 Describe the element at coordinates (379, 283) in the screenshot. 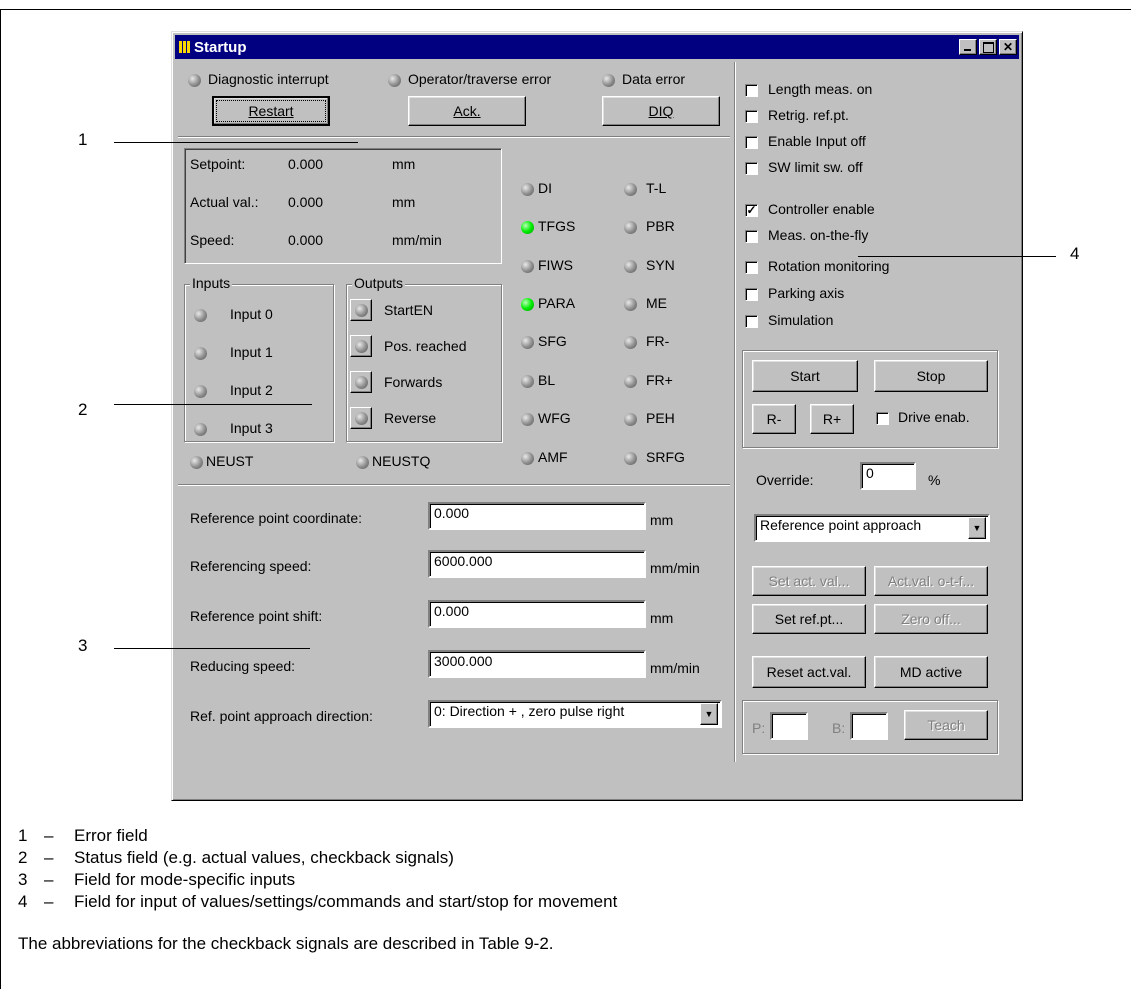

I see `outputs-group-title: Outputs` at that location.